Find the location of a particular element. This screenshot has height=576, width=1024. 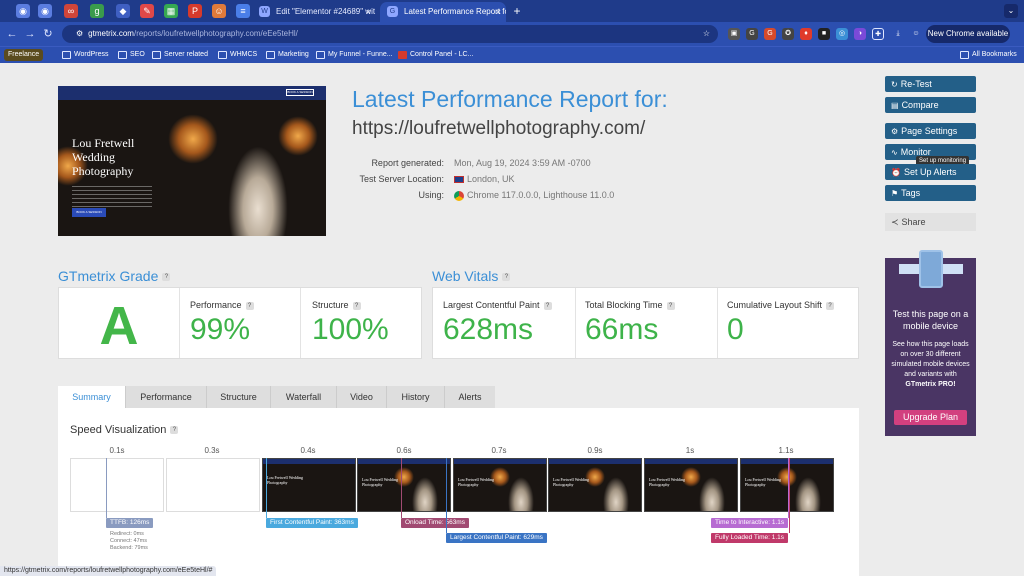

timeline-tick: 0.4s is located at coordinates (308, 450).